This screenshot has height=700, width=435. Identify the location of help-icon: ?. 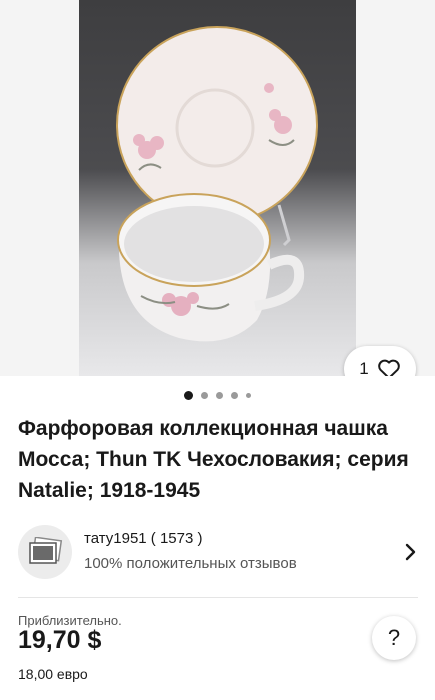
(394, 637).